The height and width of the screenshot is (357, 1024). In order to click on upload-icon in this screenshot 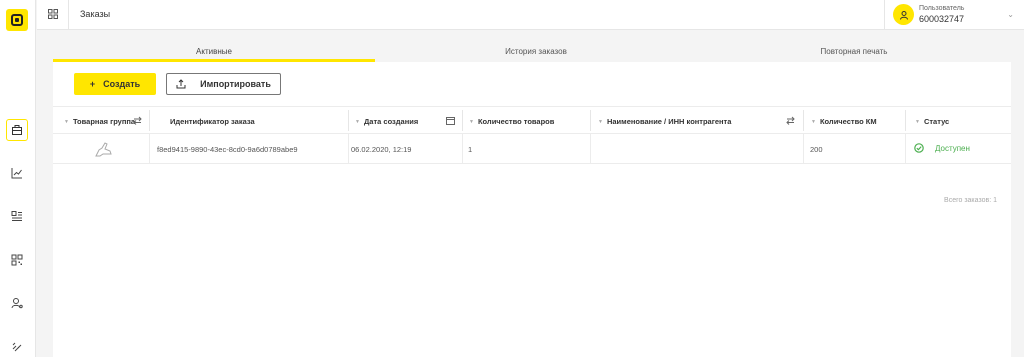, I will do `click(181, 84)`.